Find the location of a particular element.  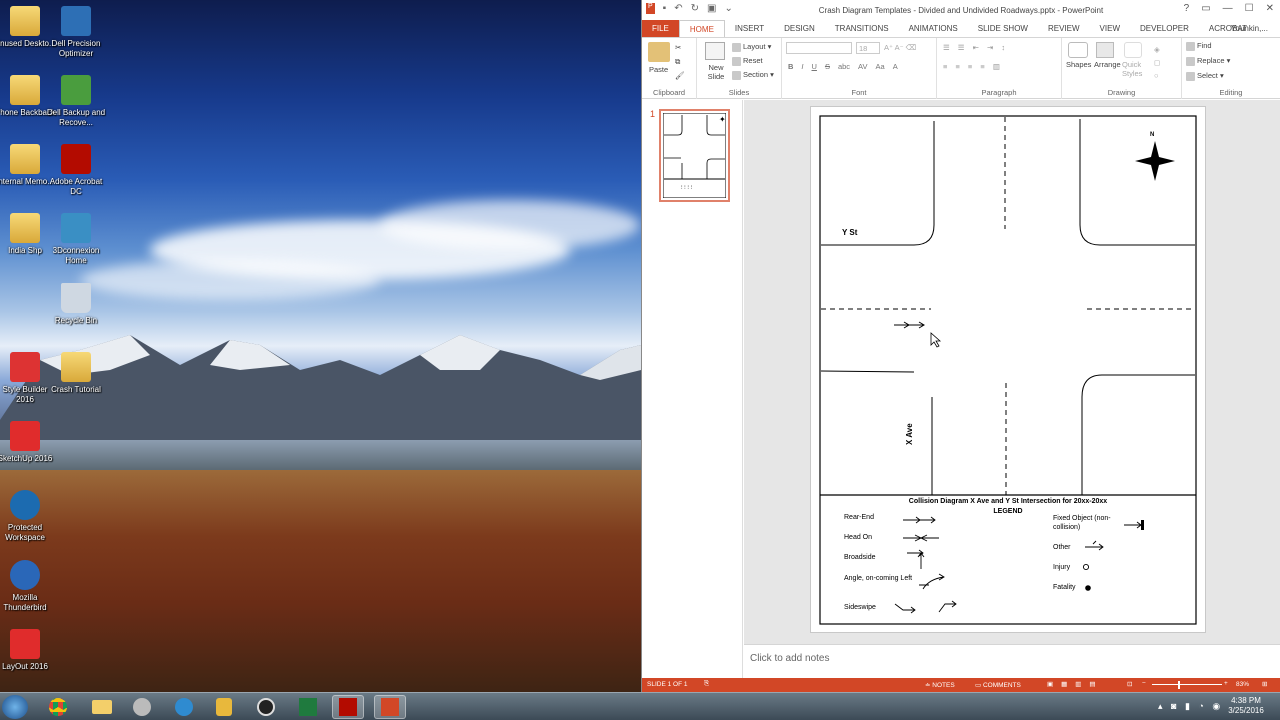

legend-other: Other is located at coordinates (1062, 547).